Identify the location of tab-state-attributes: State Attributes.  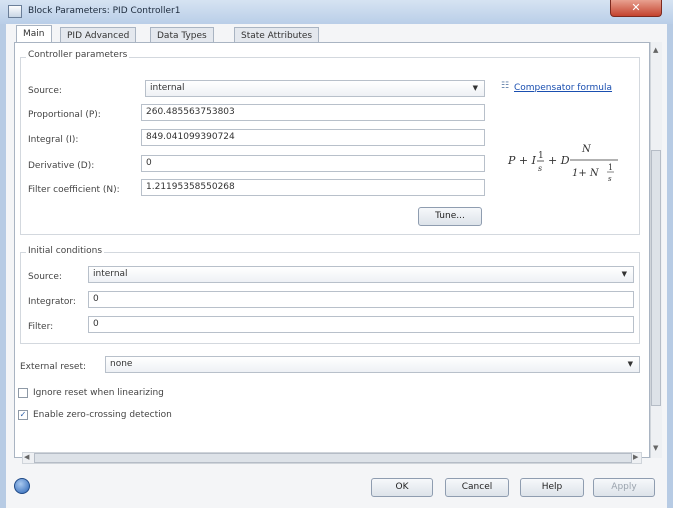
(277, 35).